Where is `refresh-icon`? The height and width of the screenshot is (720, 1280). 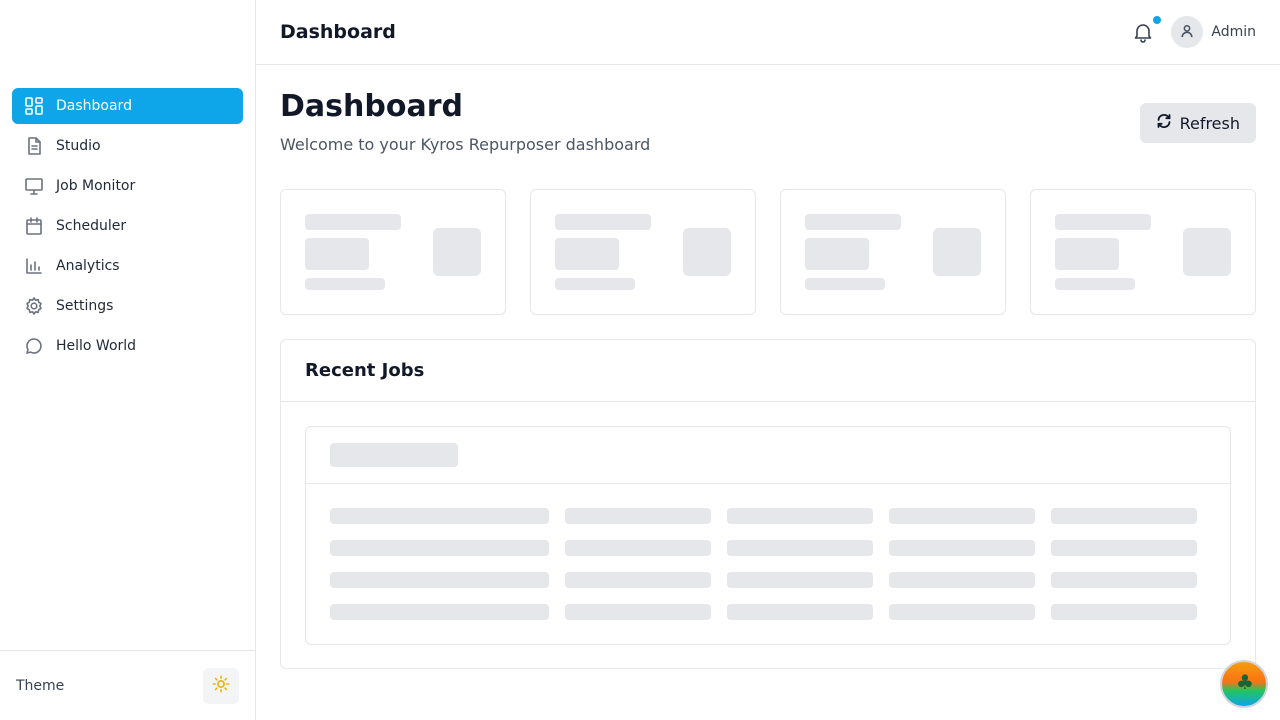 refresh-icon is located at coordinates (1168, 123).